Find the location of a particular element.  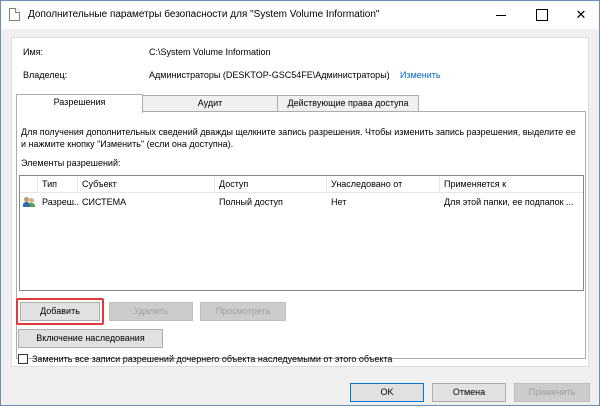

close-button: ✕ is located at coordinates (580, 15).